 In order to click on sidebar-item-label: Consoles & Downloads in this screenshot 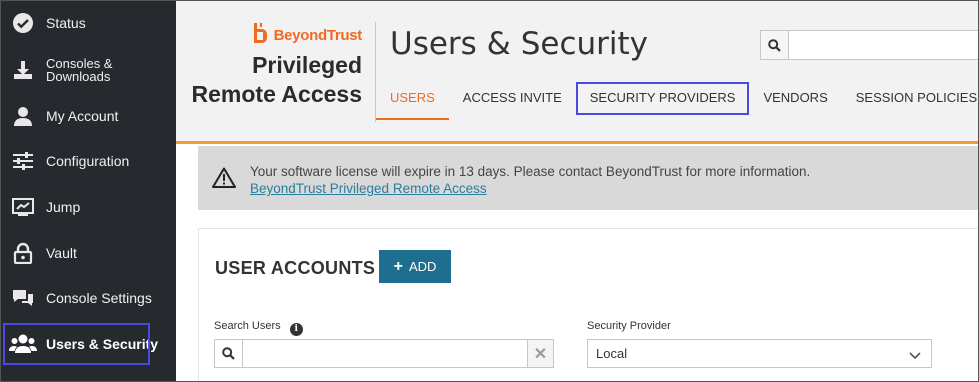, I will do `click(79, 70)`.